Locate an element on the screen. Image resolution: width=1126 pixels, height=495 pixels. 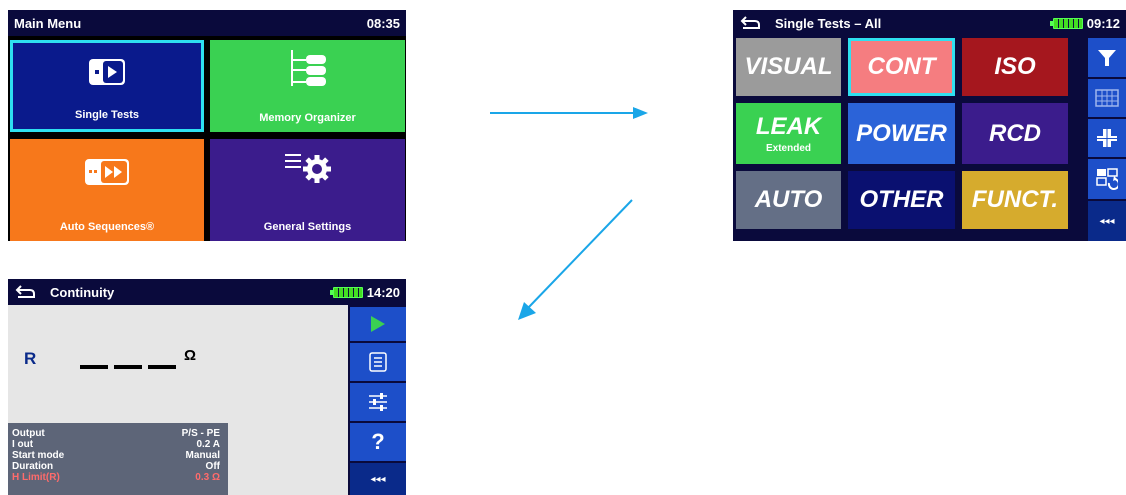
param-output-name: Output is located at coordinates (28, 433).